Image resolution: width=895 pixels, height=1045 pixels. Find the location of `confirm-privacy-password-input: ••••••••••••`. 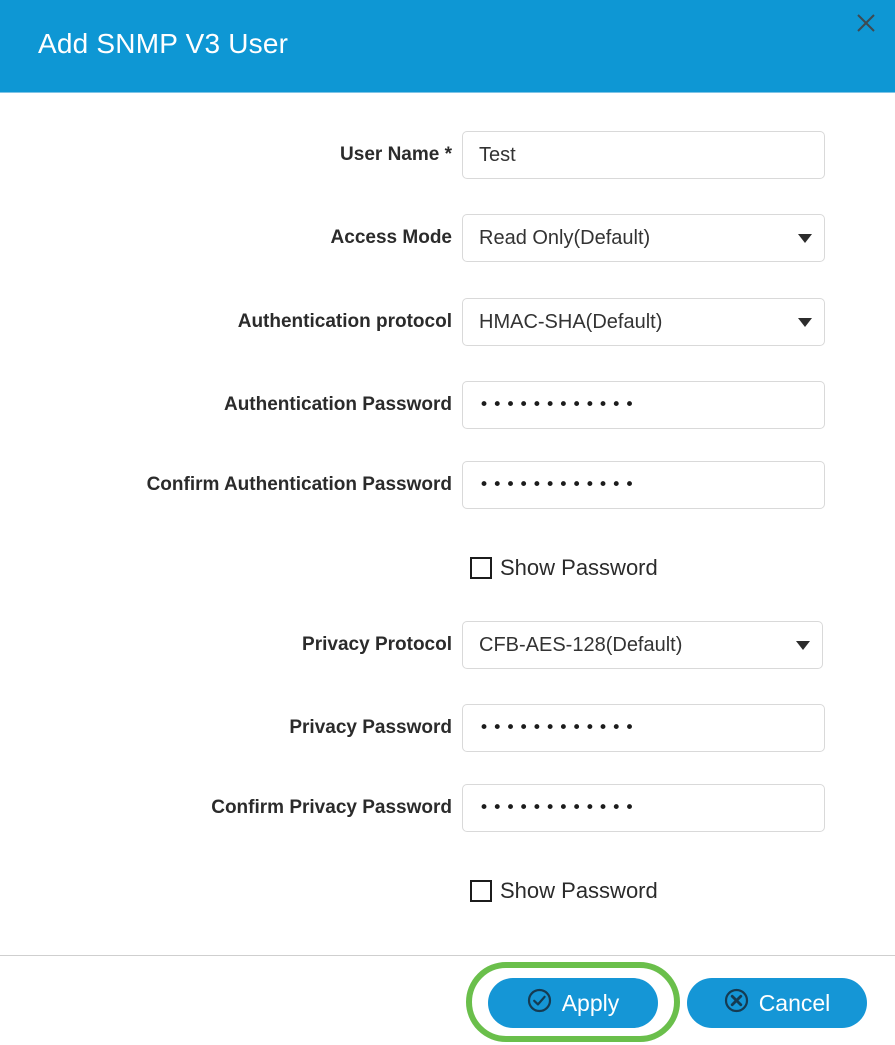

confirm-privacy-password-input: •••••••••••• is located at coordinates (643, 808).